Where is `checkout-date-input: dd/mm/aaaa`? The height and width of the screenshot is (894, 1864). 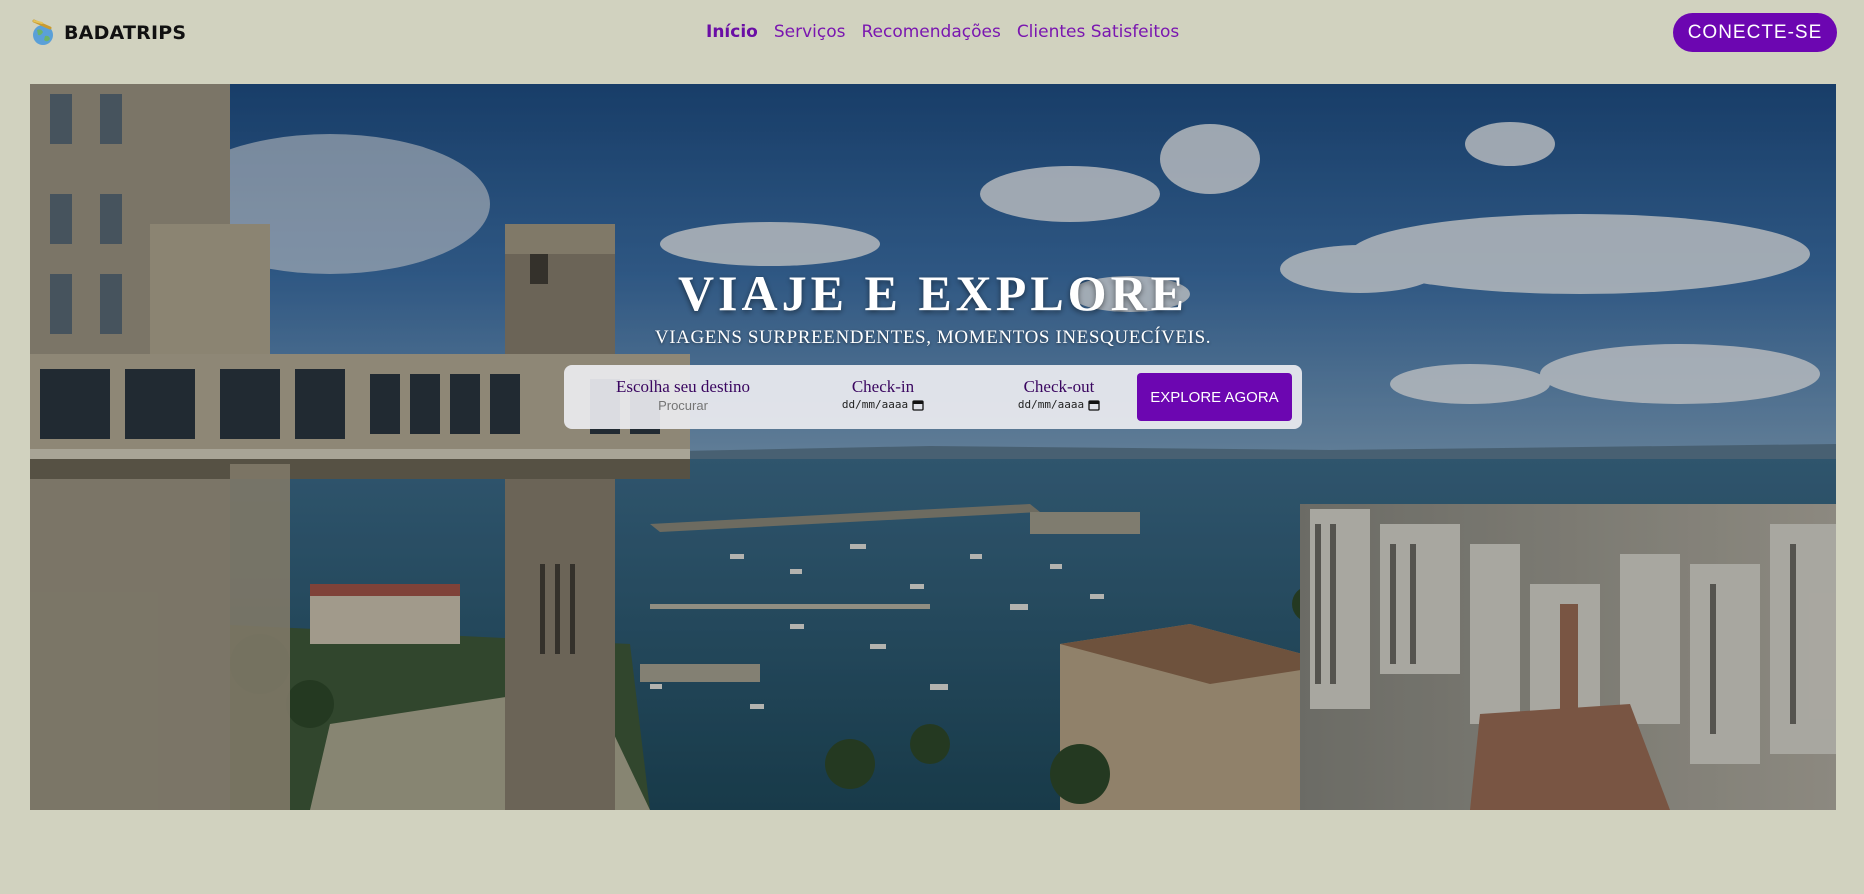 checkout-date-input: dd/mm/aaaa is located at coordinates (1059, 404).